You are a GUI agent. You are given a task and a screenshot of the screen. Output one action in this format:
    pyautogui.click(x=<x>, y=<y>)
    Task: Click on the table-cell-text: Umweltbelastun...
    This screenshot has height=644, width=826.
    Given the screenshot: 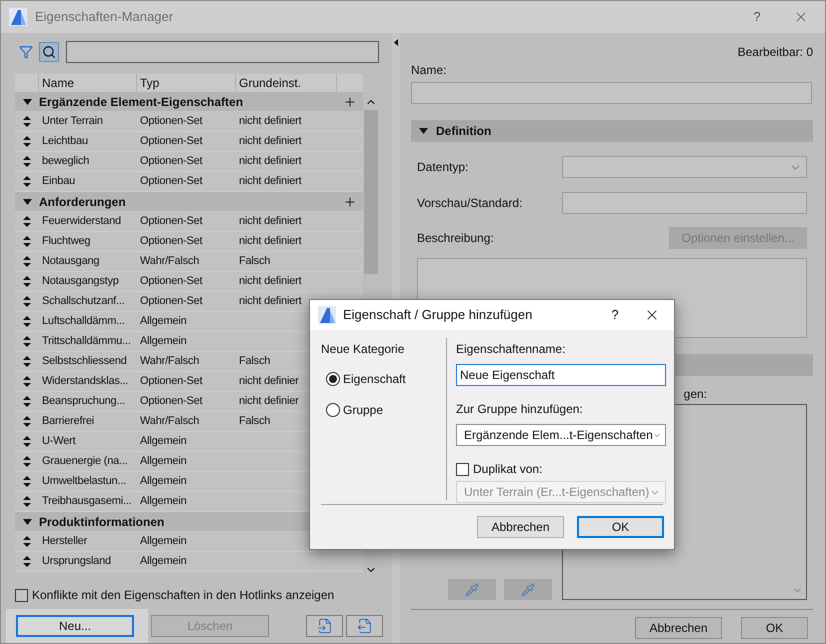 What is the action you would take?
    pyautogui.click(x=84, y=482)
    